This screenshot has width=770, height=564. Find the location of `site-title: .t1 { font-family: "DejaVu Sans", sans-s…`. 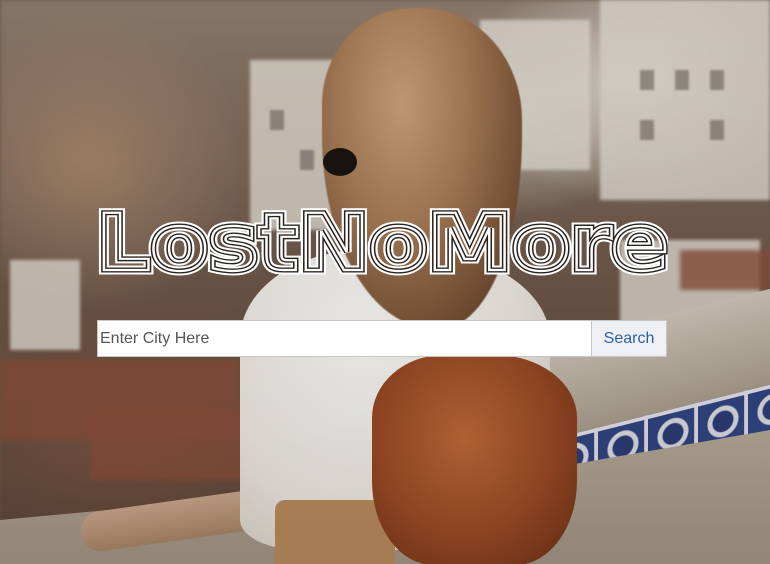

site-title: .t1 { font-family: "DejaVu Sans", sans-s… is located at coordinates (382, 242).